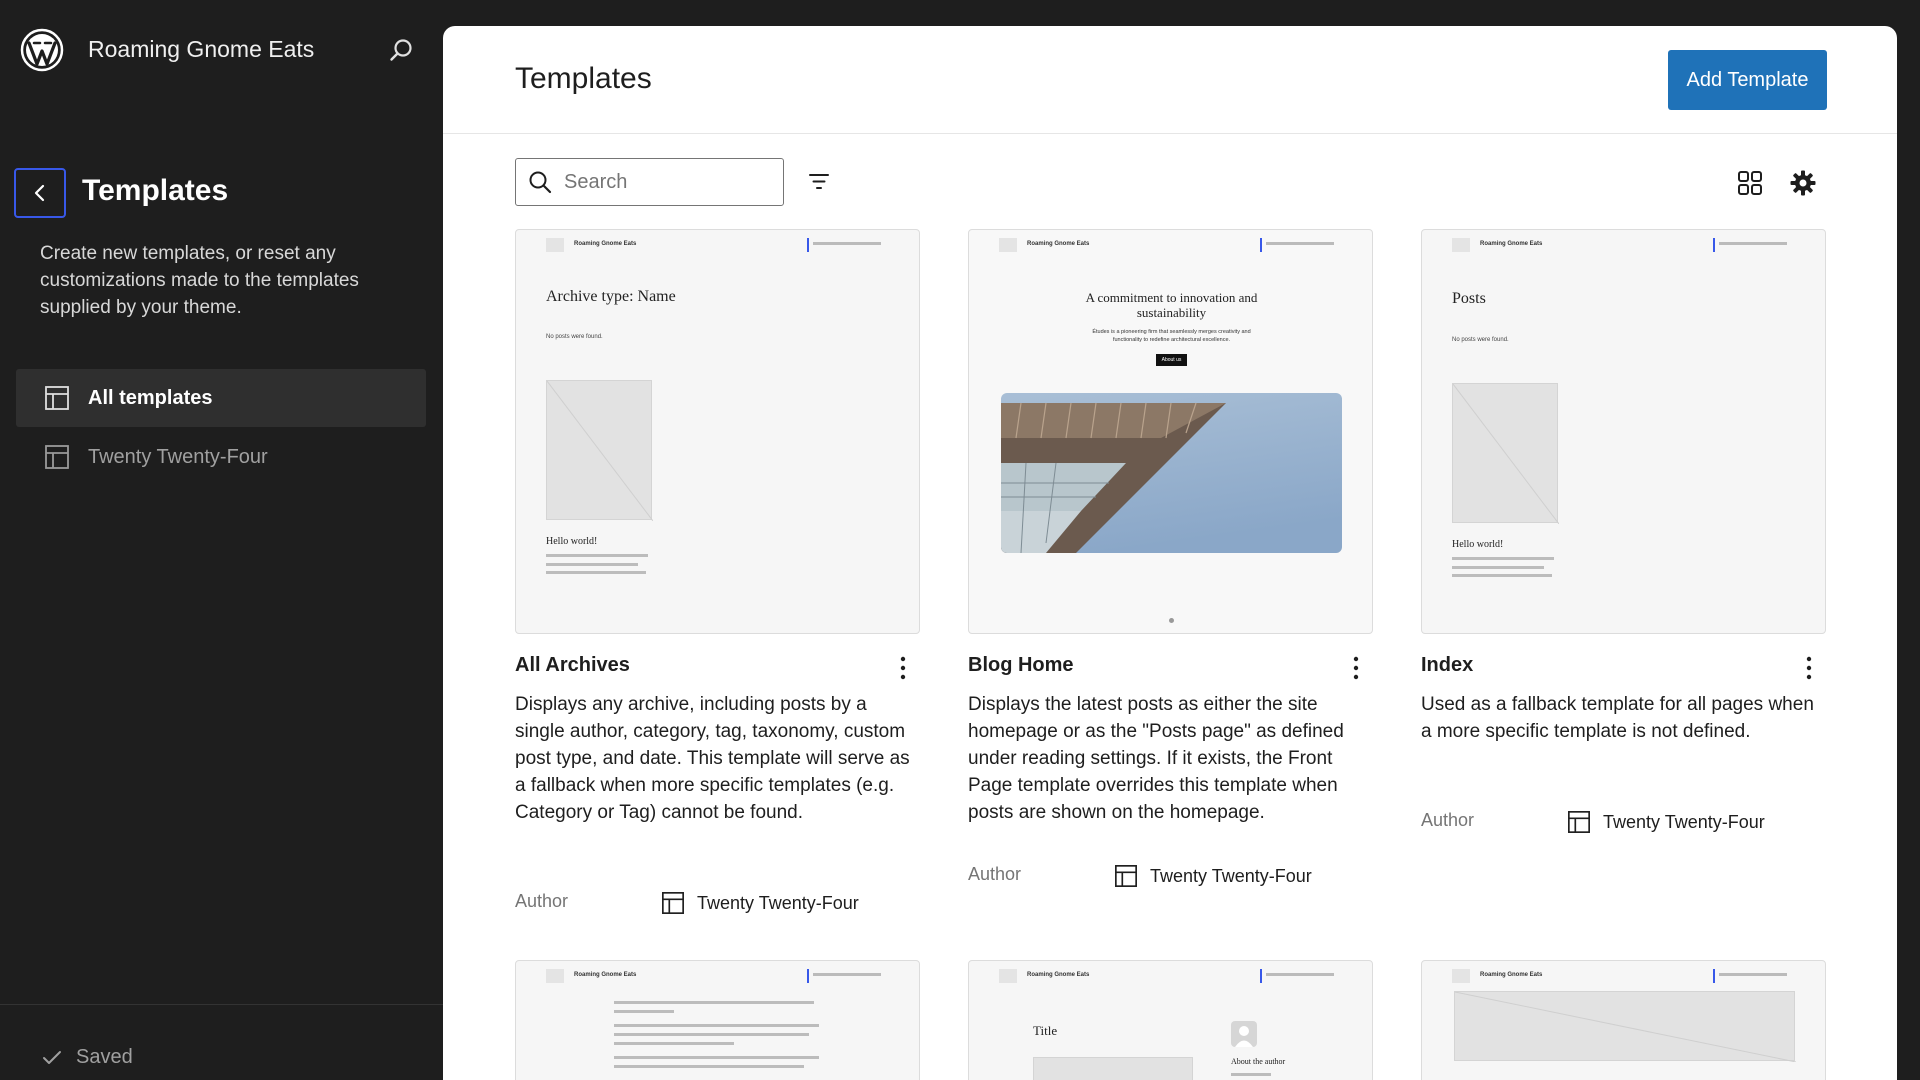  I want to click on search-input, so click(664, 182).